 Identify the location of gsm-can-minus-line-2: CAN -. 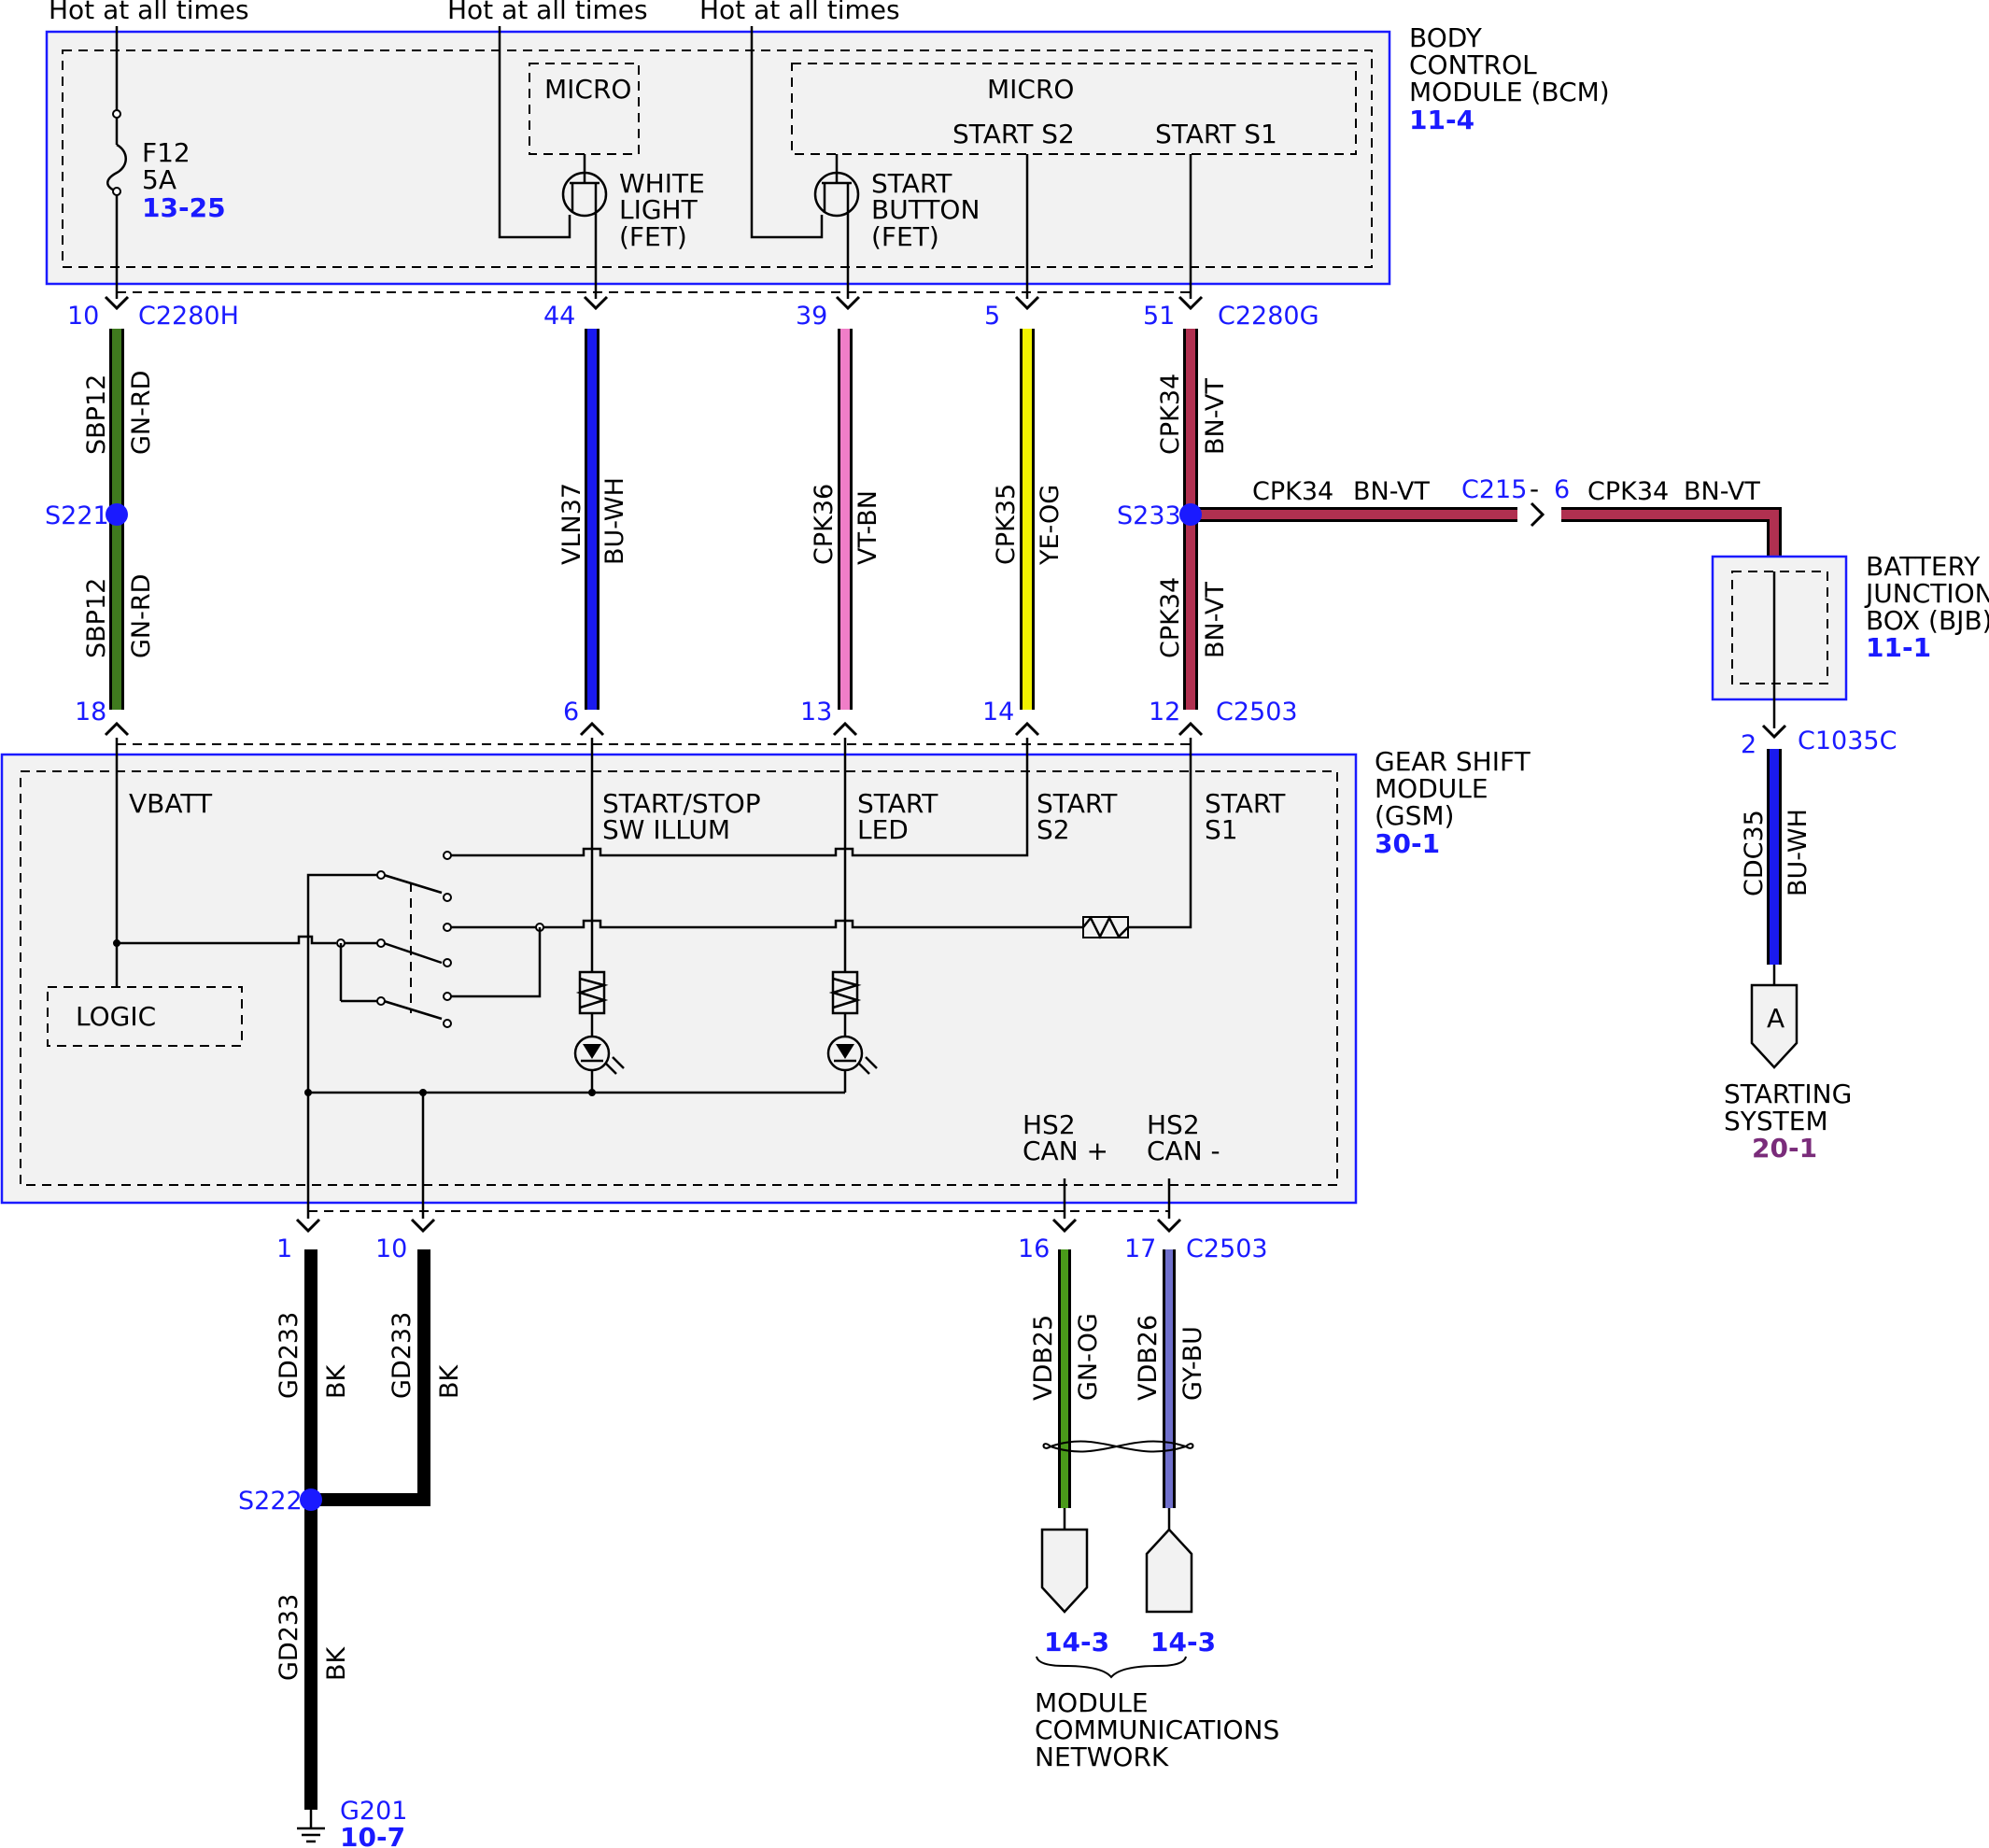
(1183, 1151).